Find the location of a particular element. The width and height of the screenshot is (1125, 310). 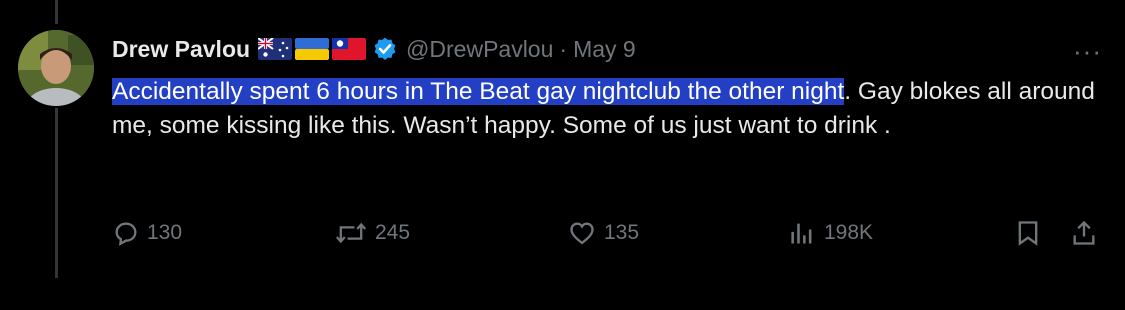

tweet-date: May 9 is located at coordinates (604, 49).